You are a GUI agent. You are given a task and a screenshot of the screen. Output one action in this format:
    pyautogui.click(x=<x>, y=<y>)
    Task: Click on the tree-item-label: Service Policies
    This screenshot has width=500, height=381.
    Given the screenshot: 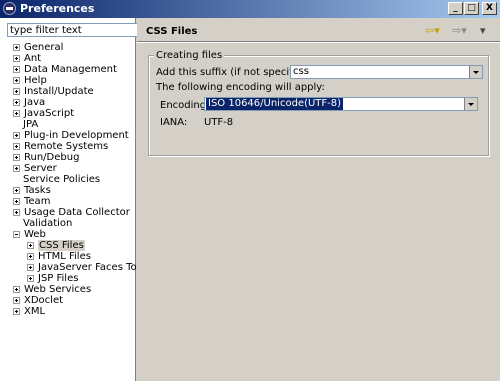 What is the action you would take?
    pyautogui.click(x=62, y=179)
    